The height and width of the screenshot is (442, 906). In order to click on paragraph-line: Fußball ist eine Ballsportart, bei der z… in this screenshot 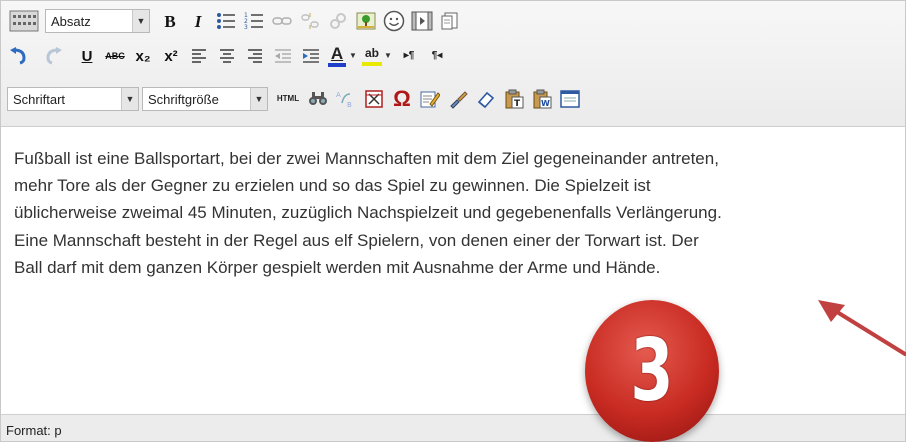, I will do `click(366, 158)`.